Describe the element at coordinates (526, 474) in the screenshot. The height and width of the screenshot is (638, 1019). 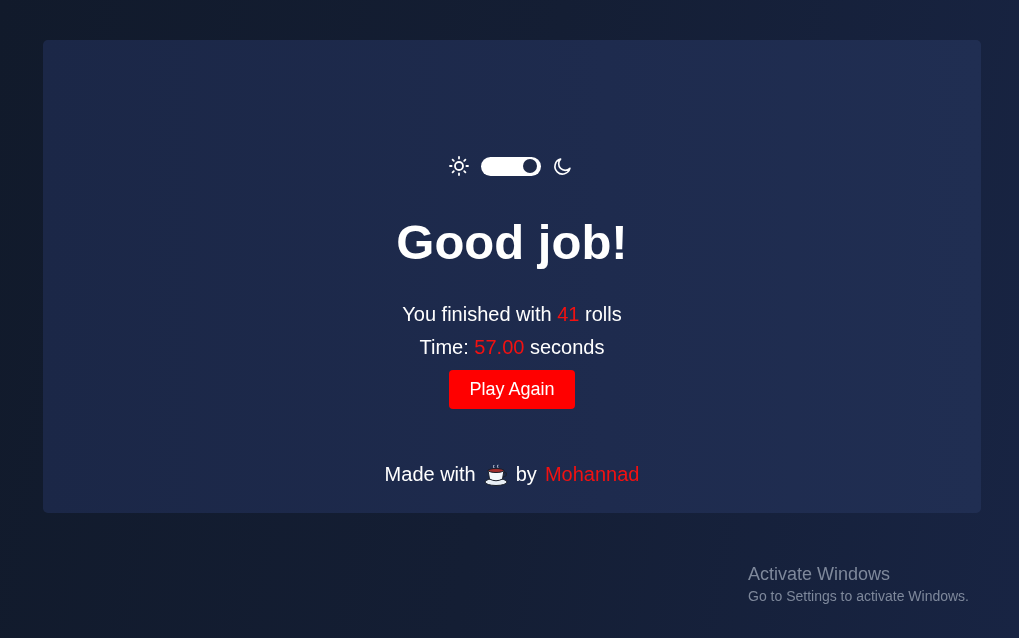
I see `footer-text: by` at that location.